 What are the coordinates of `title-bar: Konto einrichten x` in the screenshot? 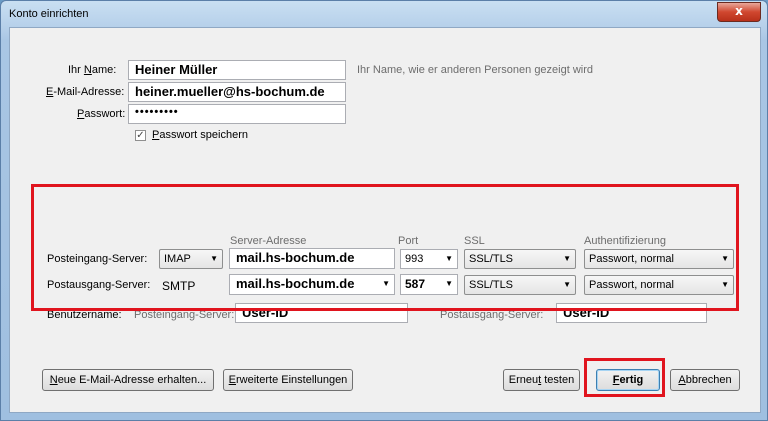 It's located at (384, 14).